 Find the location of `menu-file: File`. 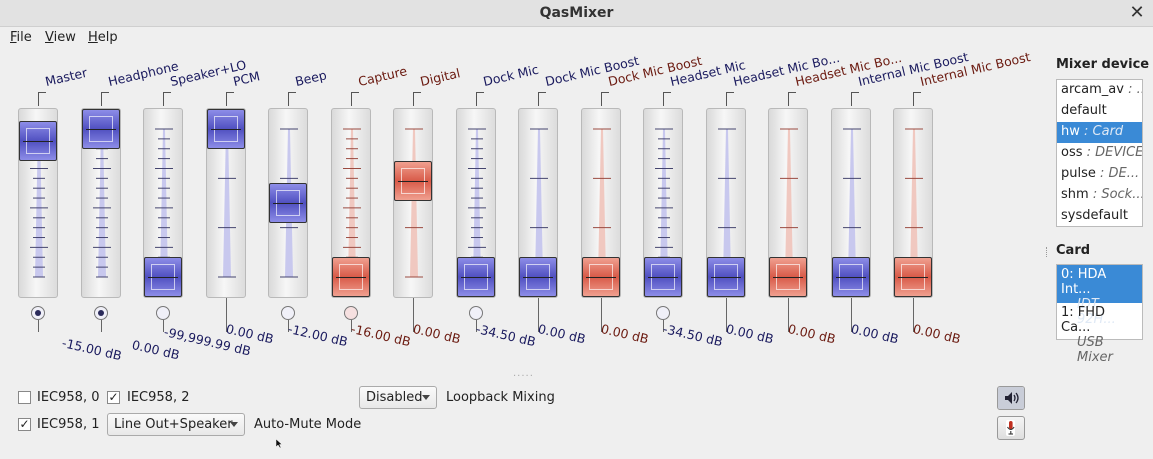

menu-file: File is located at coordinates (21, 37).